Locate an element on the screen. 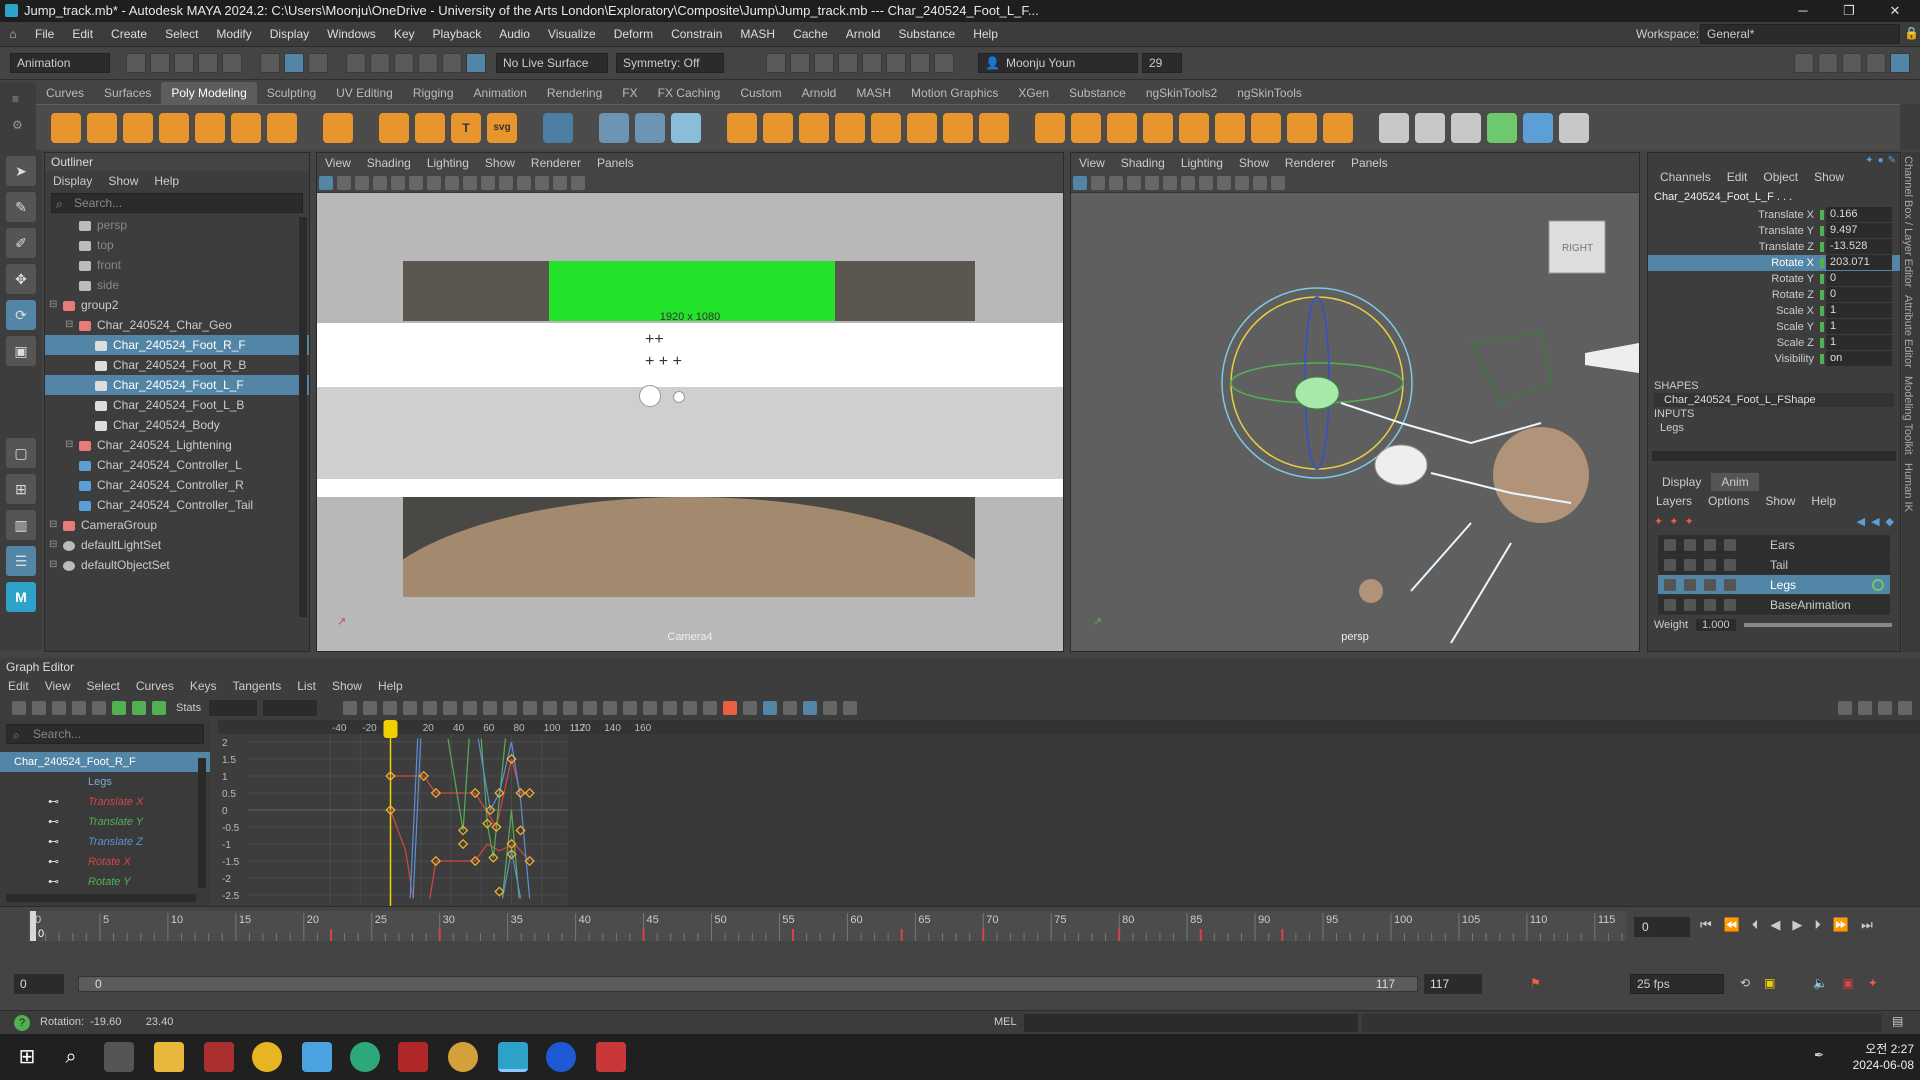 This screenshot has height=1080, width=1920. post-infinity-icon is located at coordinates (750, 708).